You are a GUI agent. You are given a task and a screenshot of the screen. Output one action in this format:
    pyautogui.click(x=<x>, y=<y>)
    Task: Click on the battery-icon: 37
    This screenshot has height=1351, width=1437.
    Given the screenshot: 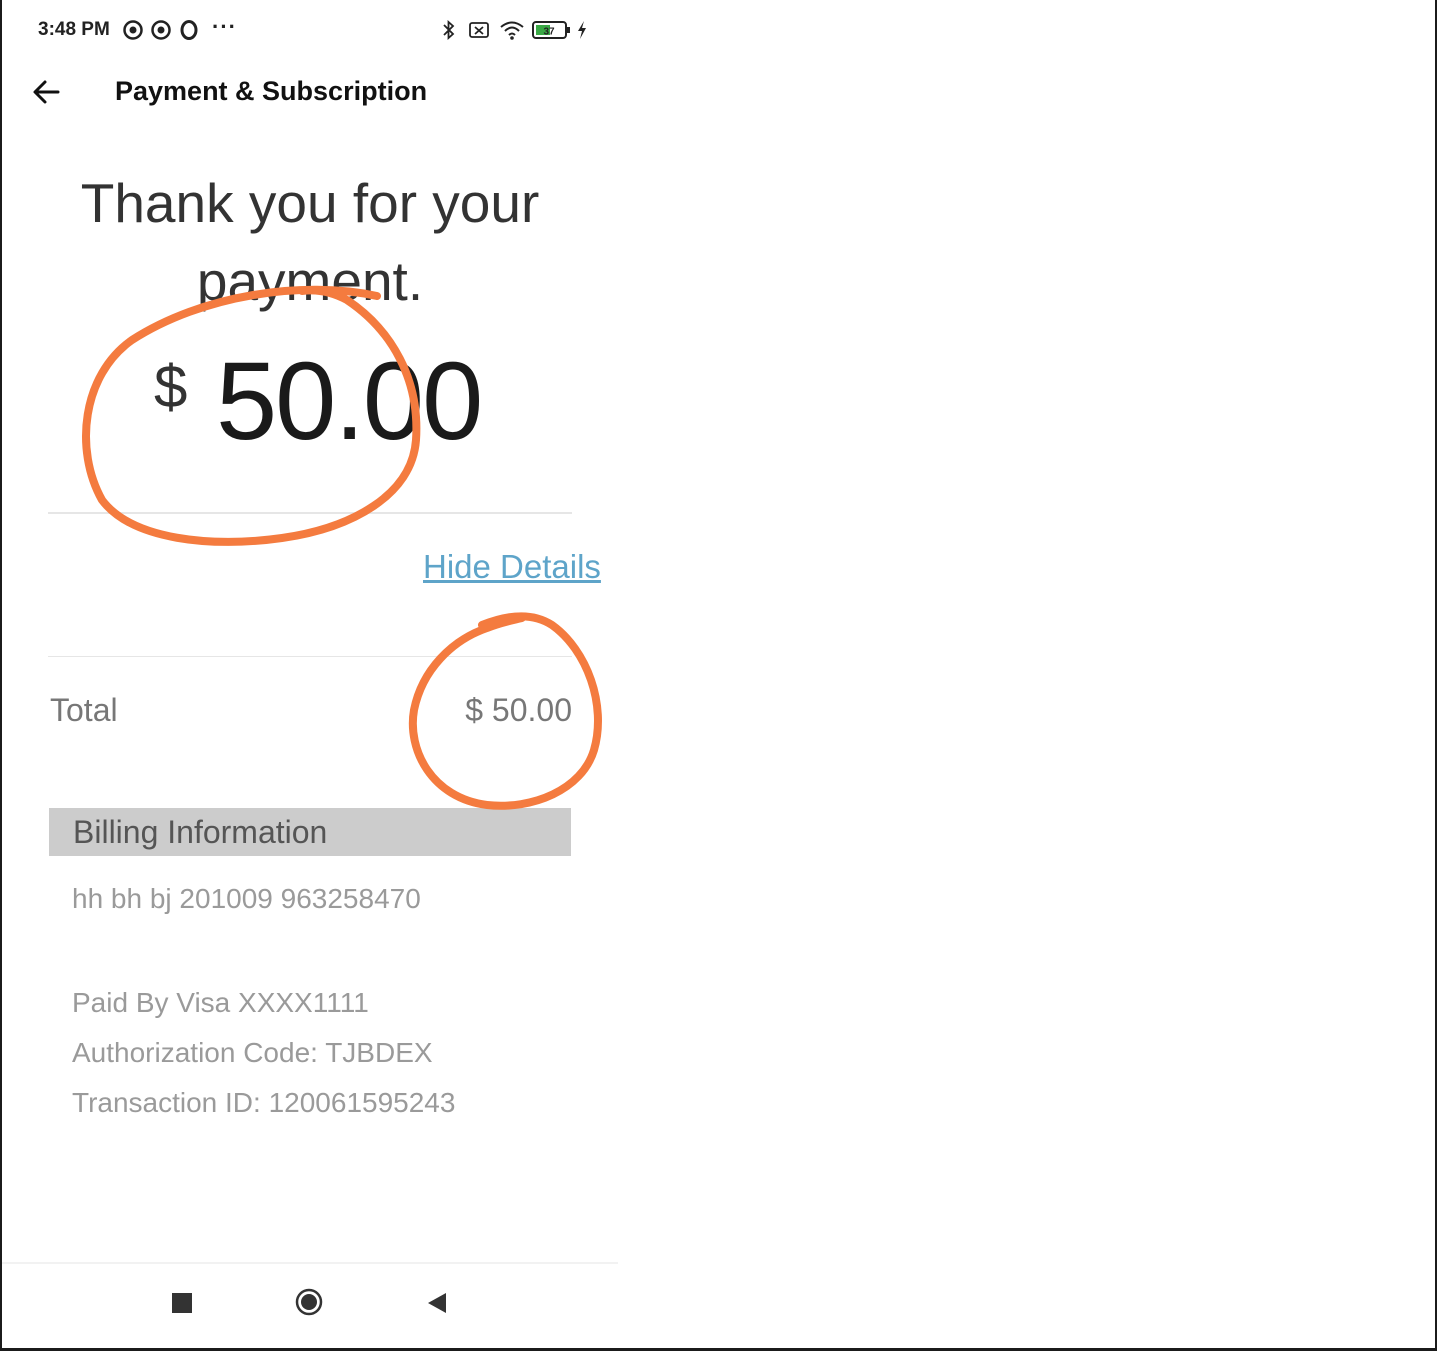 What is the action you would take?
    pyautogui.click(x=551, y=30)
    